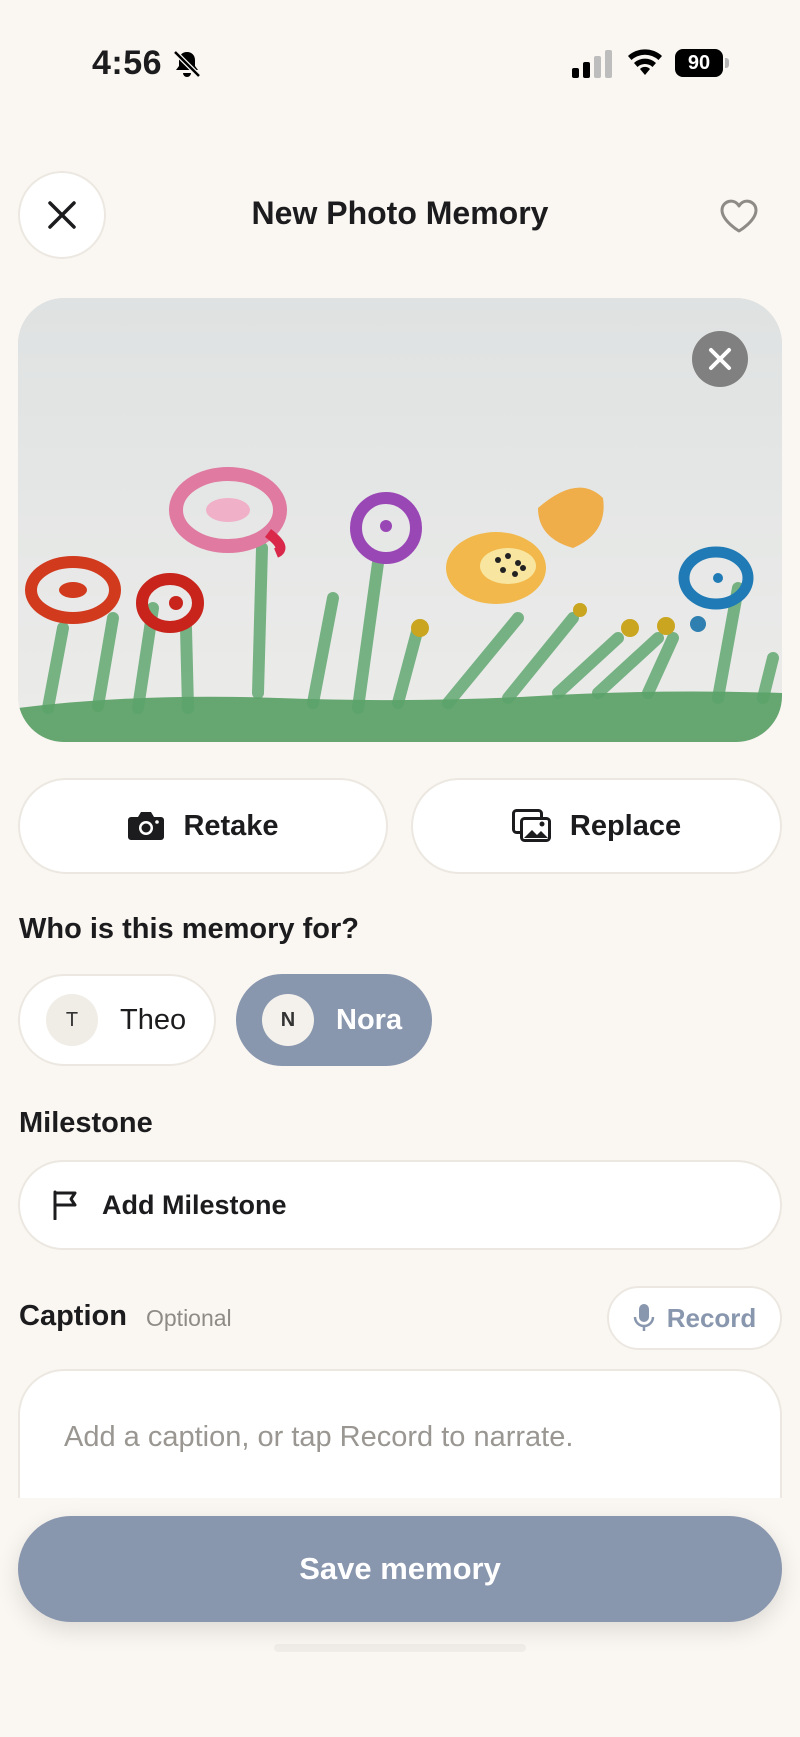 The width and height of the screenshot is (800, 1737). What do you see at coordinates (404, 1437) in the screenshot?
I see `caption-input` at bounding box center [404, 1437].